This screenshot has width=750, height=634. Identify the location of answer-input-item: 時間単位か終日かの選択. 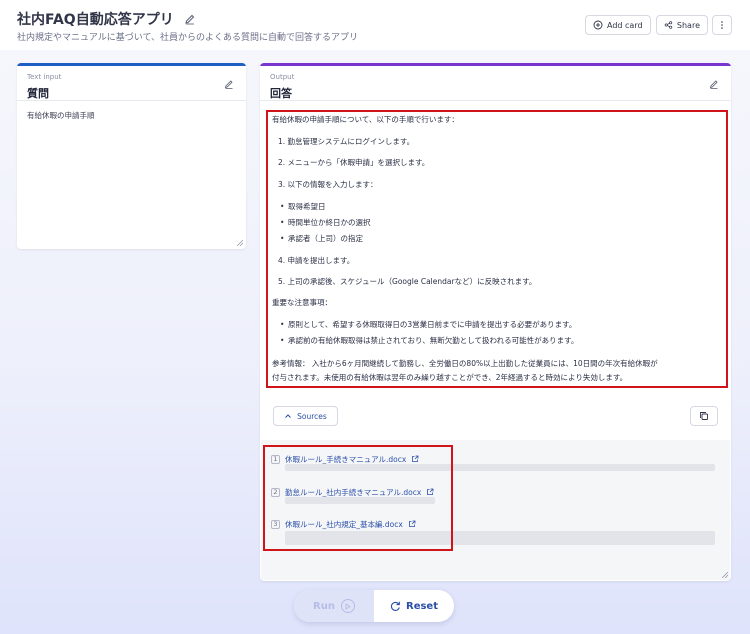
(325, 222).